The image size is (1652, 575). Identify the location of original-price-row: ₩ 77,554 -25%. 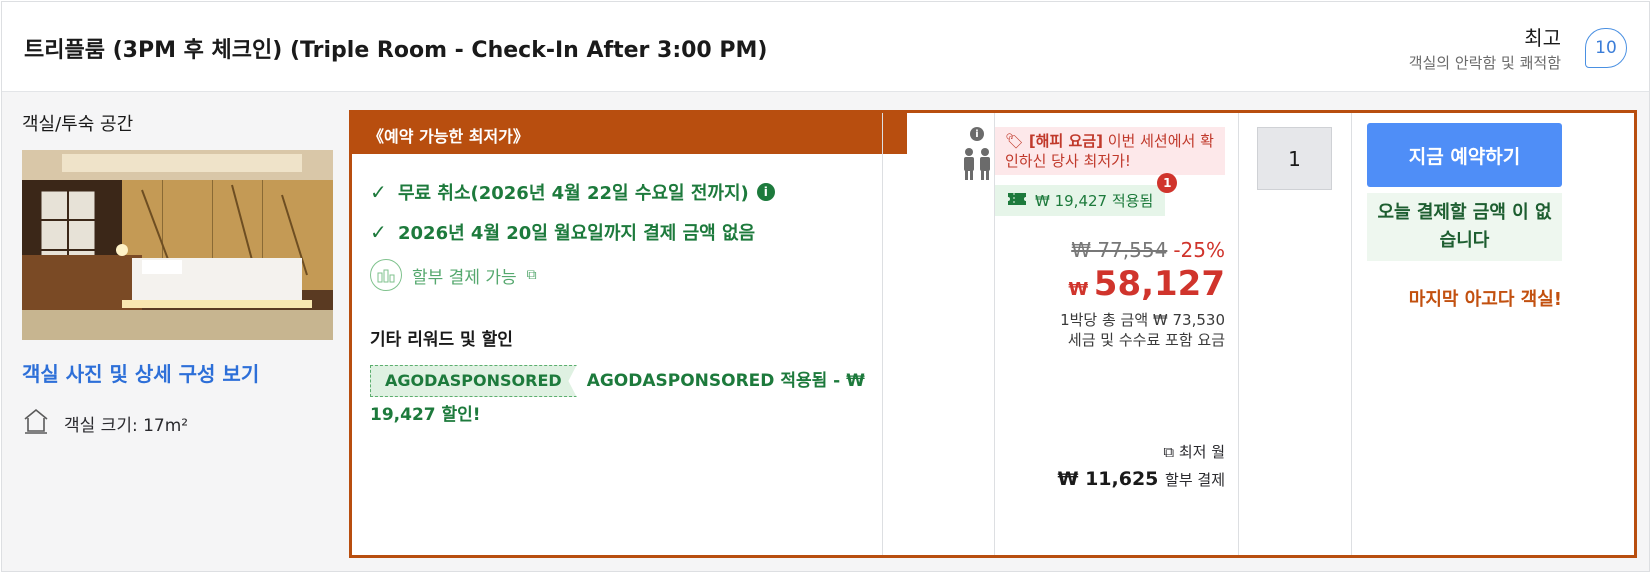
(1110, 250).